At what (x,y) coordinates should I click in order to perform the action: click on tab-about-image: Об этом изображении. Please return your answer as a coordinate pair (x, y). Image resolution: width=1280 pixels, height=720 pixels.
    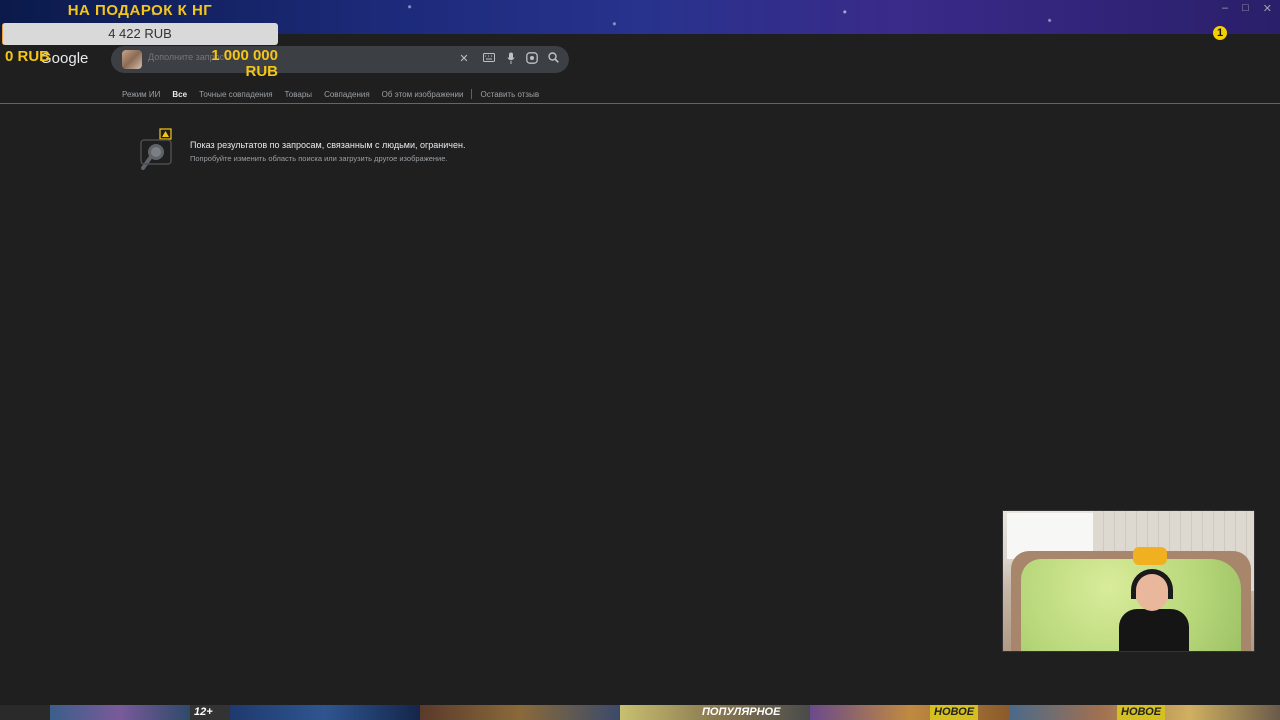
    Looking at the image, I should click on (423, 94).